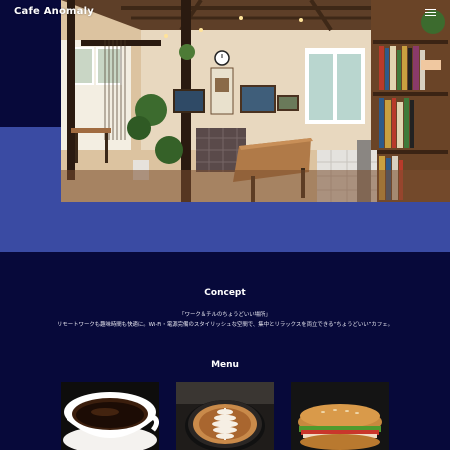 The height and width of the screenshot is (450, 450). I want to click on menu-item-latte, so click(225, 416).